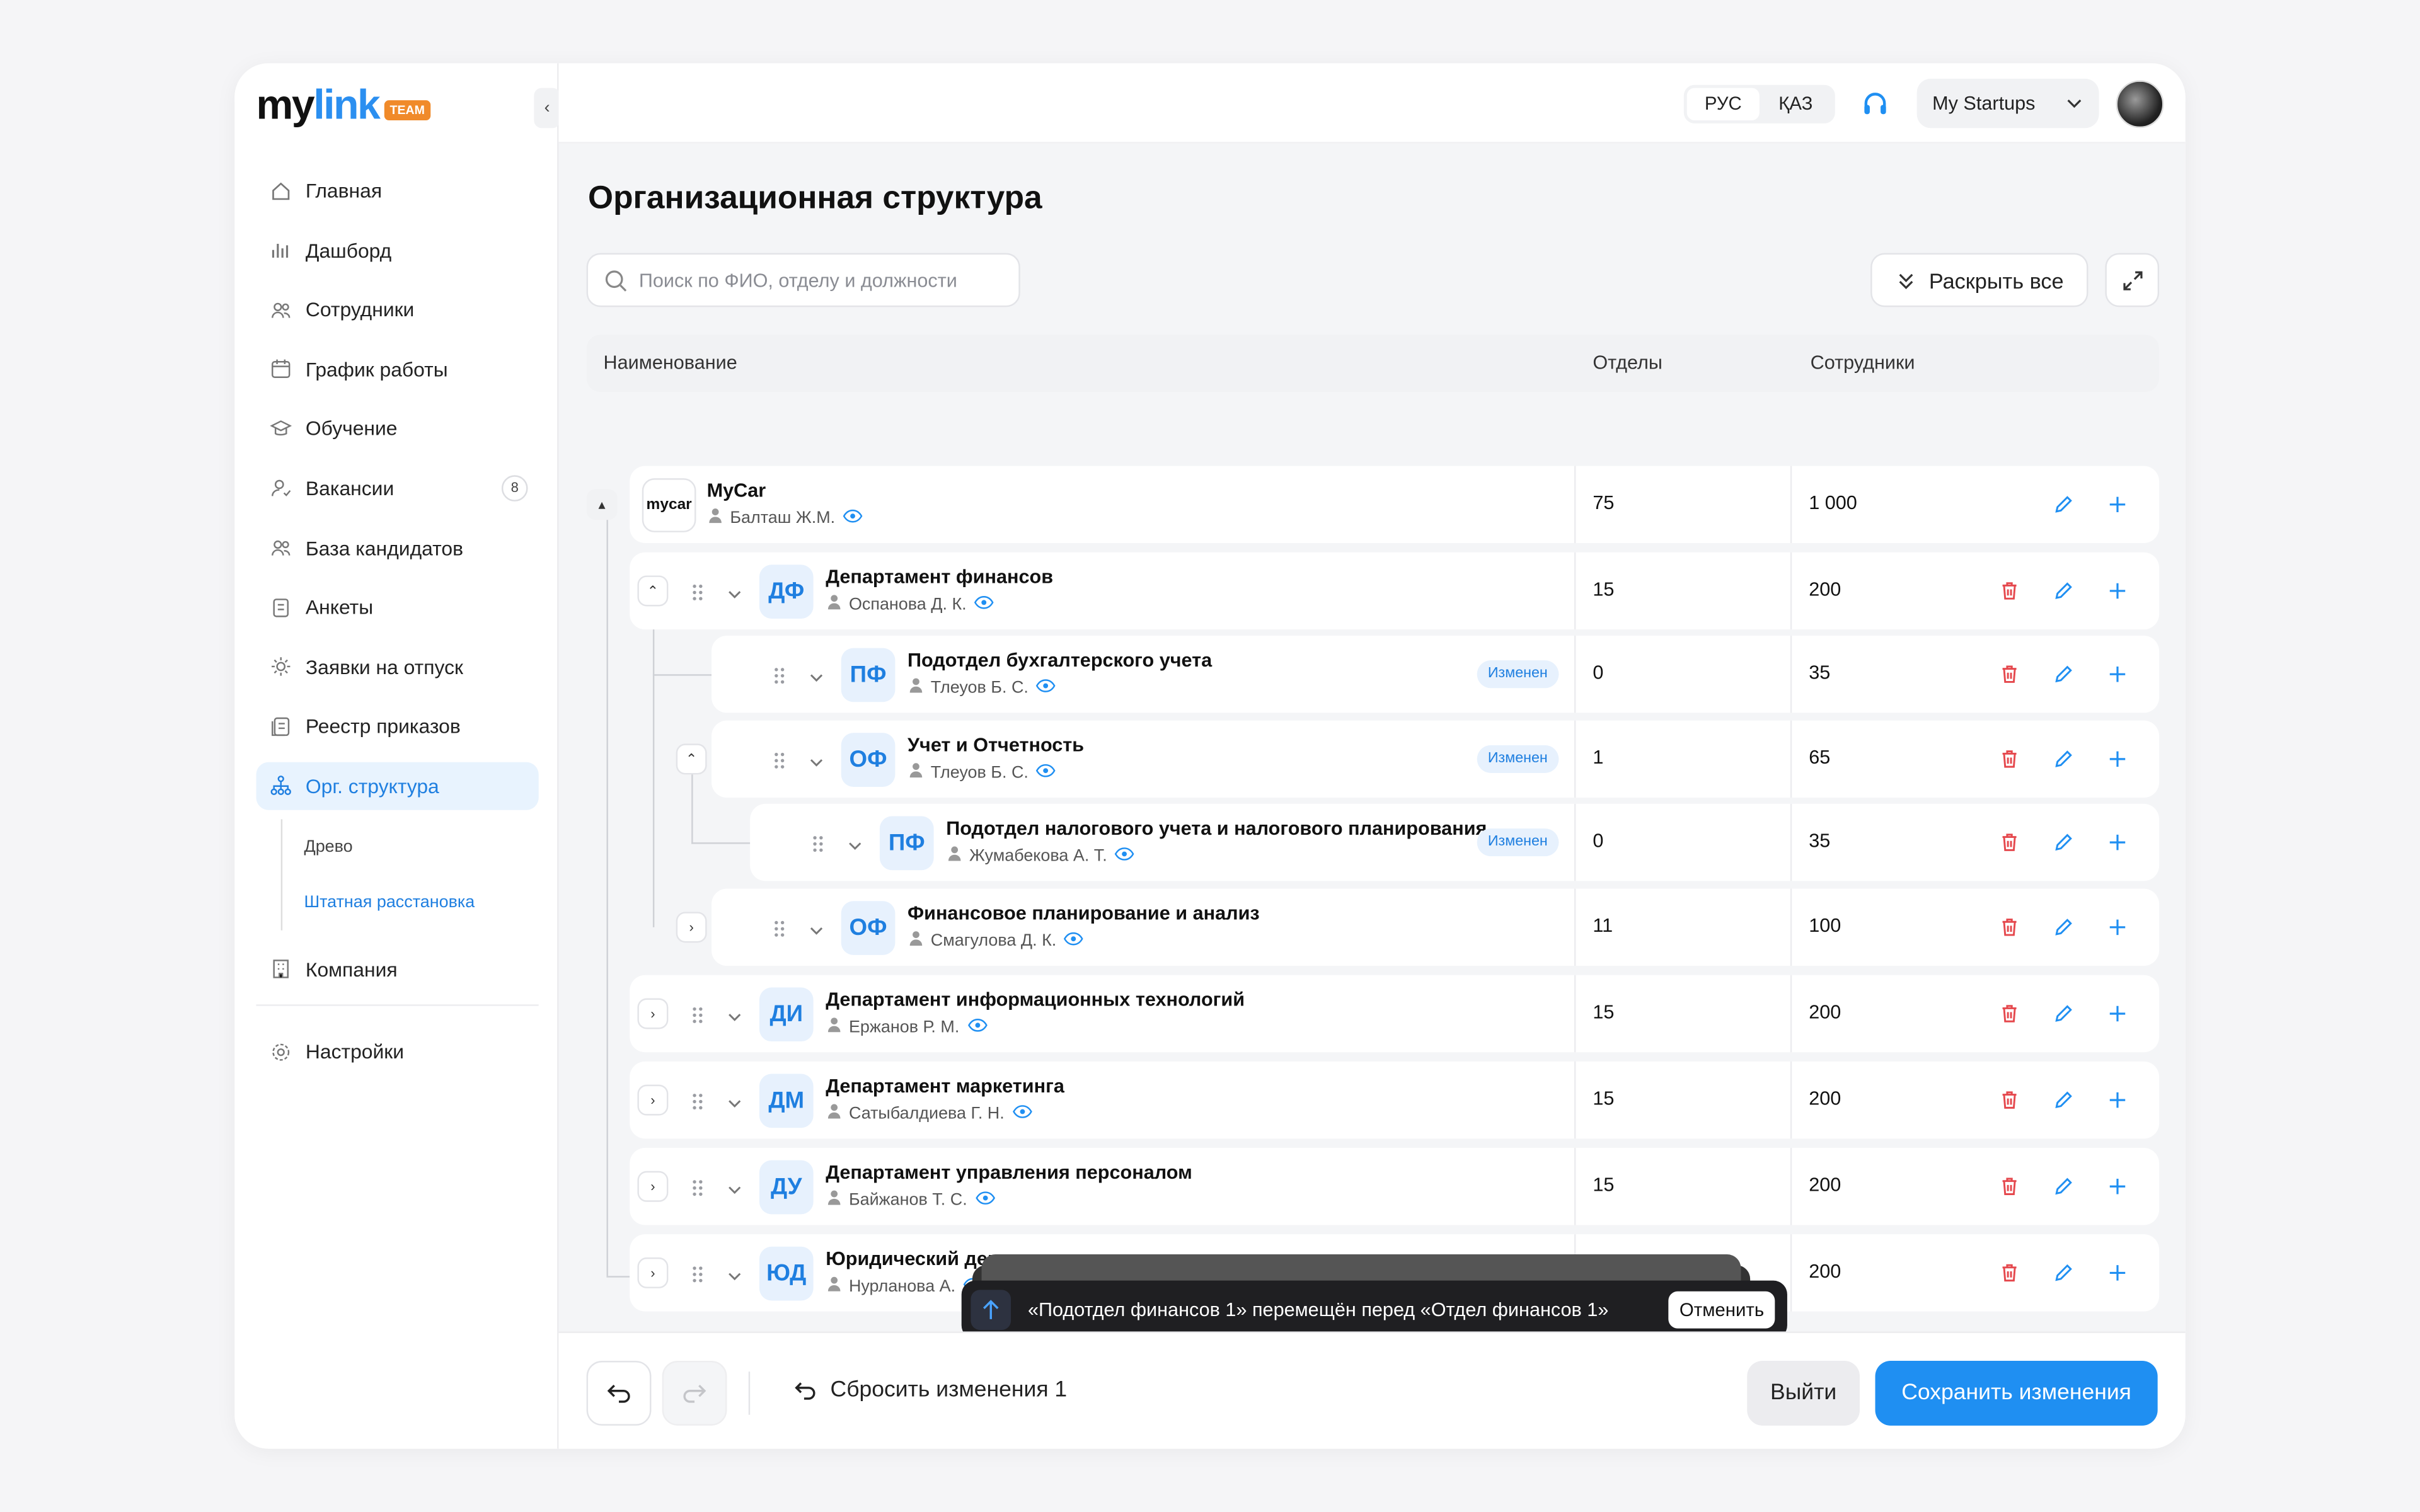  Describe the element at coordinates (1804, 1393) in the screenshot. I see `exit-button: Выйти` at that location.